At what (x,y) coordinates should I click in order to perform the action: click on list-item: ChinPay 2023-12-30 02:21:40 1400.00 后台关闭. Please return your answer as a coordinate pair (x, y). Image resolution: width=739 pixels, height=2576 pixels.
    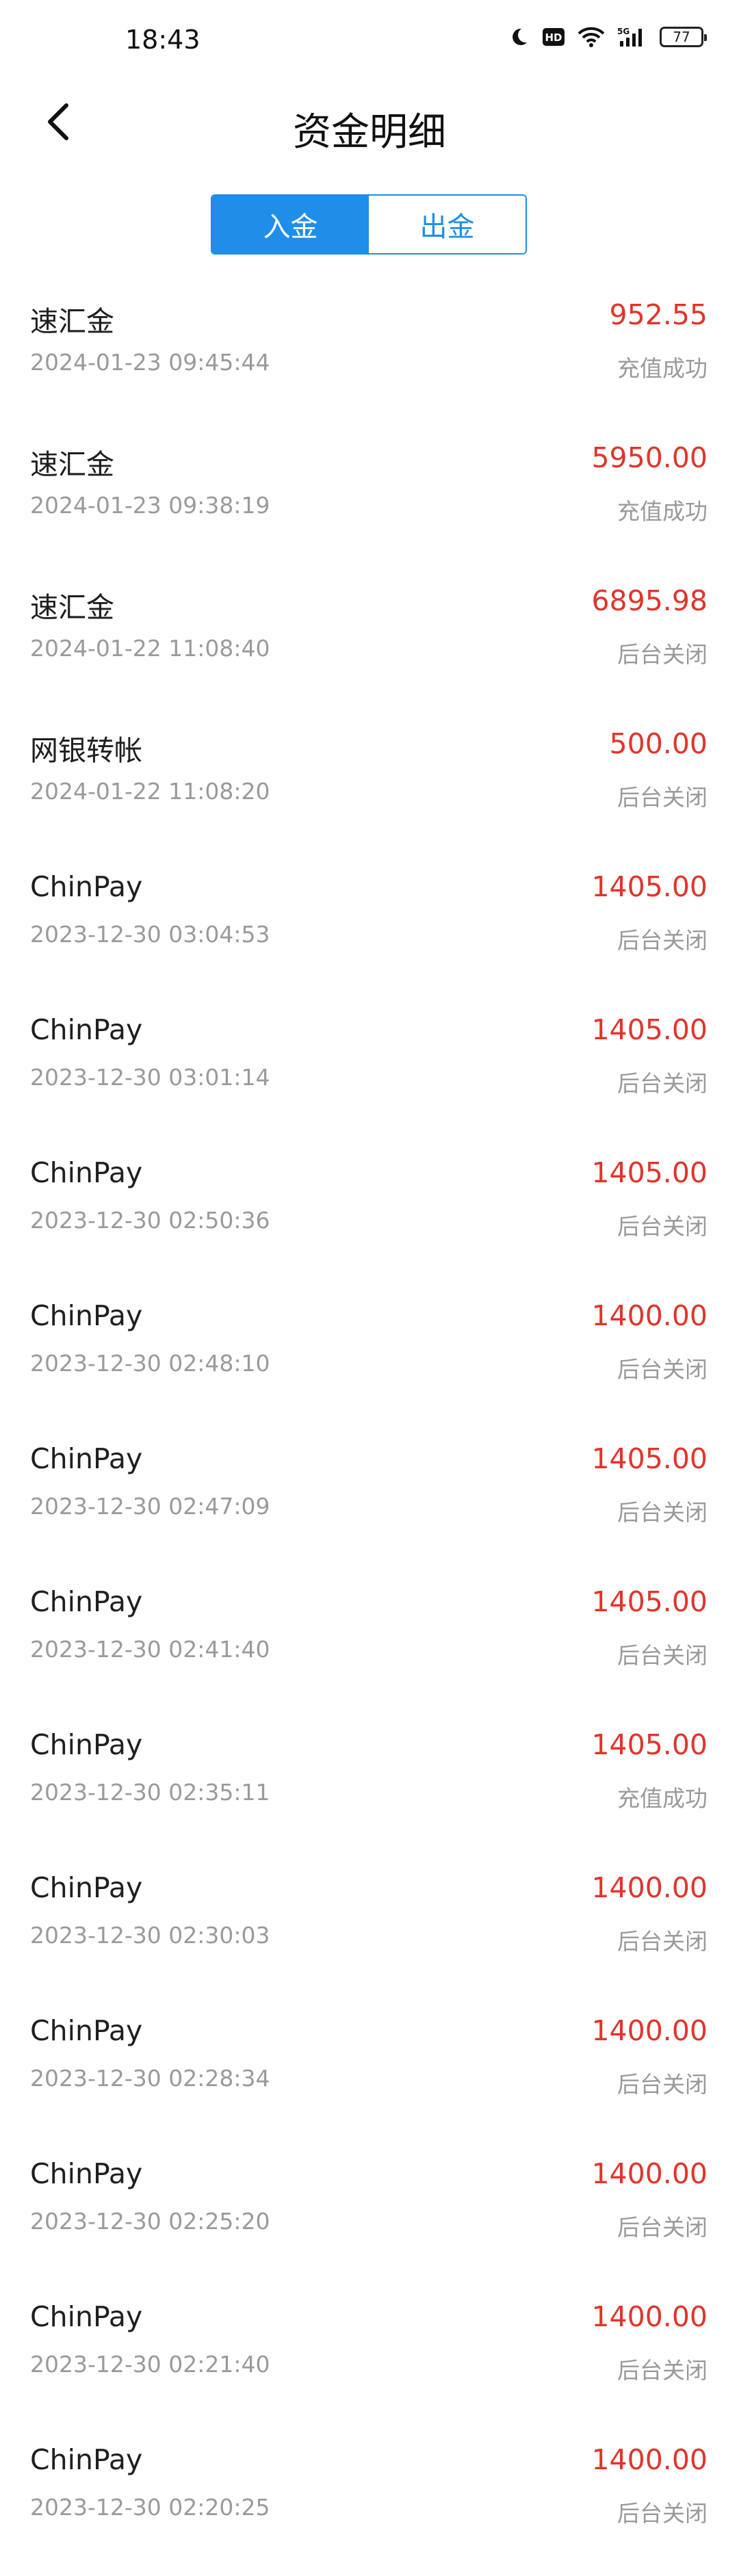
    Looking at the image, I should click on (369, 2353).